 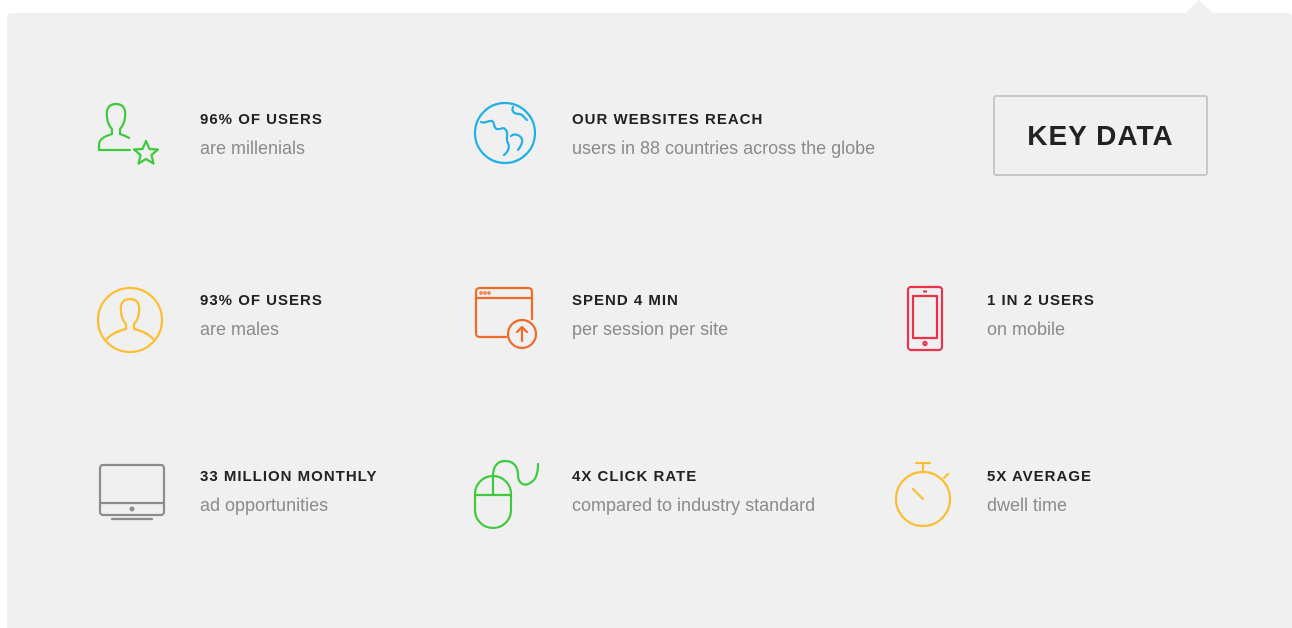 I want to click on user-star-icon, so click(x=128, y=140).